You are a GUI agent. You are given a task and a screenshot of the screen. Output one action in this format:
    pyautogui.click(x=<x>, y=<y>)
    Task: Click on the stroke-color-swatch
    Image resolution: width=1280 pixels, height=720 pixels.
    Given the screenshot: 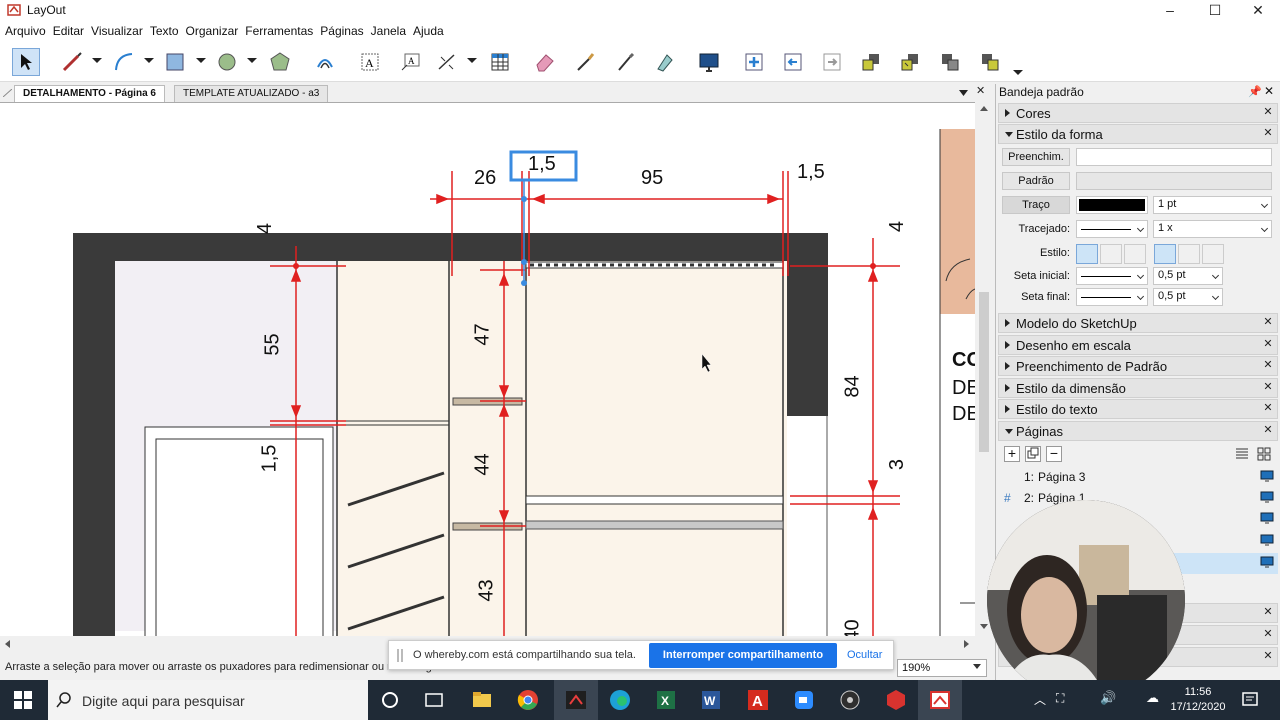 What is the action you would take?
    pyautogui.click(x=1112, y=205)
    